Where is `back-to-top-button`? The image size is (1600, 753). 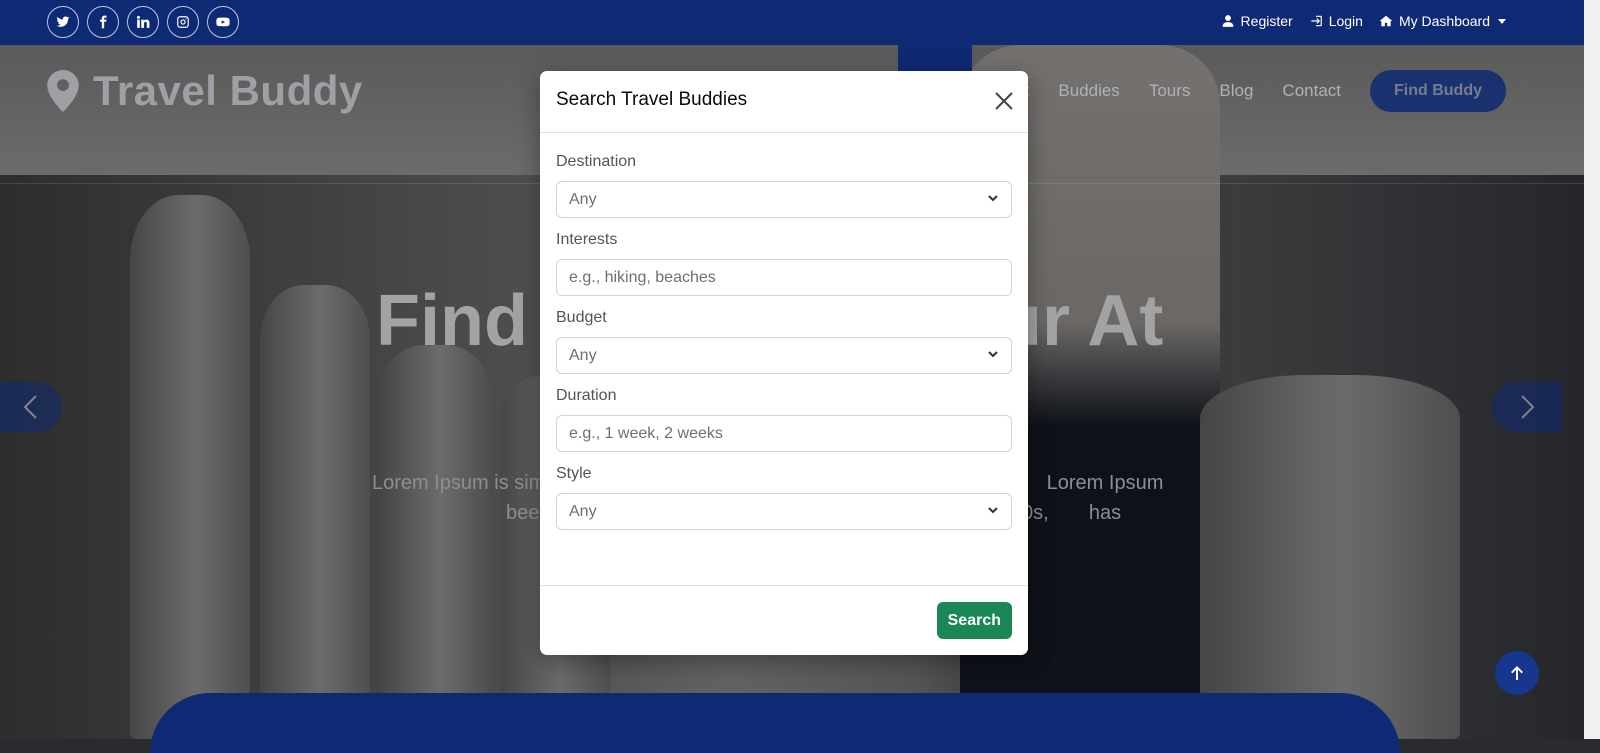 back-to-top-button is located at coordinates (1517, 673).